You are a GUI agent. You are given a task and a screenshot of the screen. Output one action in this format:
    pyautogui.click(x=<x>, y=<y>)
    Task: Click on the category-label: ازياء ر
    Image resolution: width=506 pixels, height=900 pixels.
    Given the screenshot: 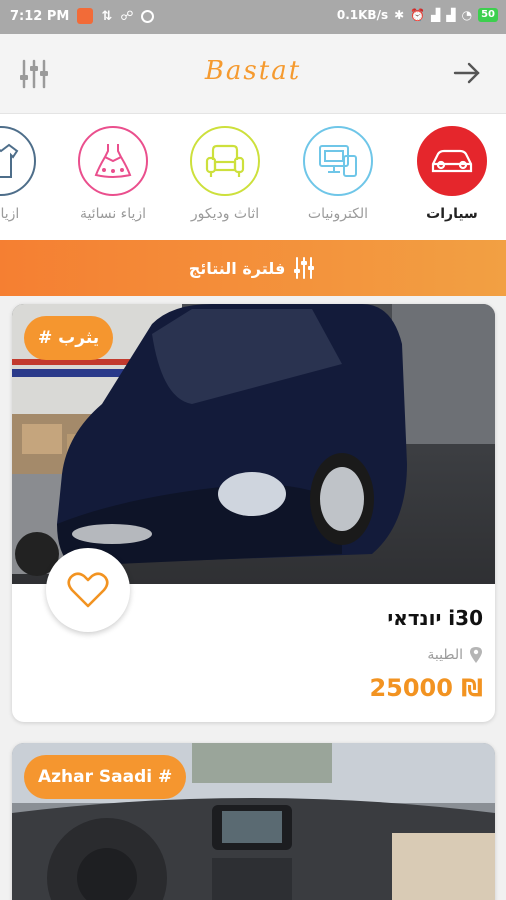 What is the action you would take?
    pyautogui.click(x=10, y=214)
    